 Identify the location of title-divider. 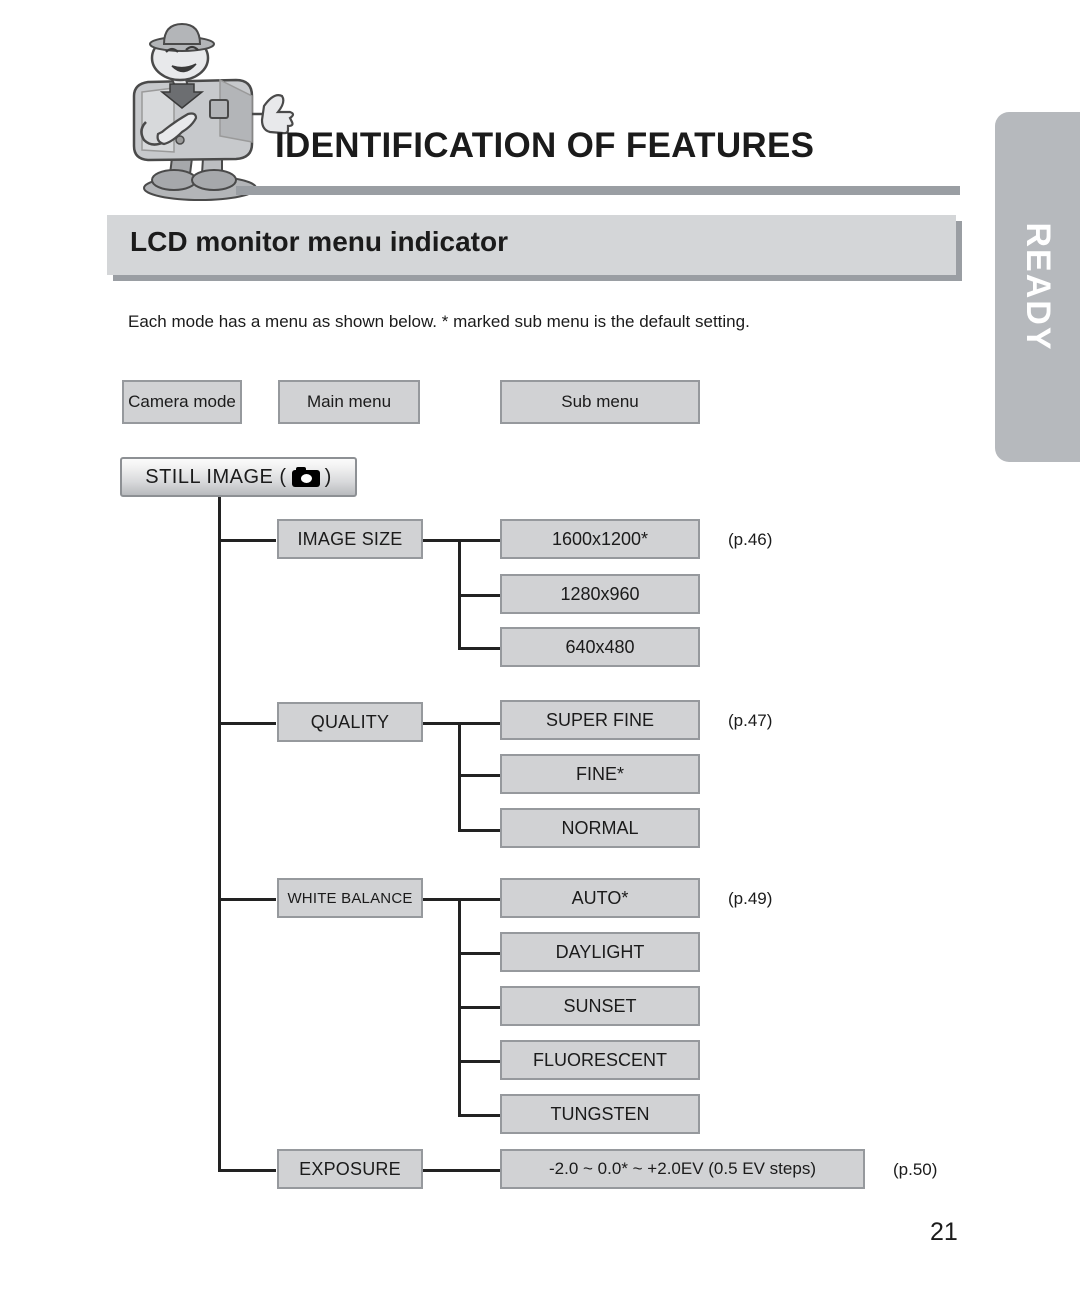
(598, 190).